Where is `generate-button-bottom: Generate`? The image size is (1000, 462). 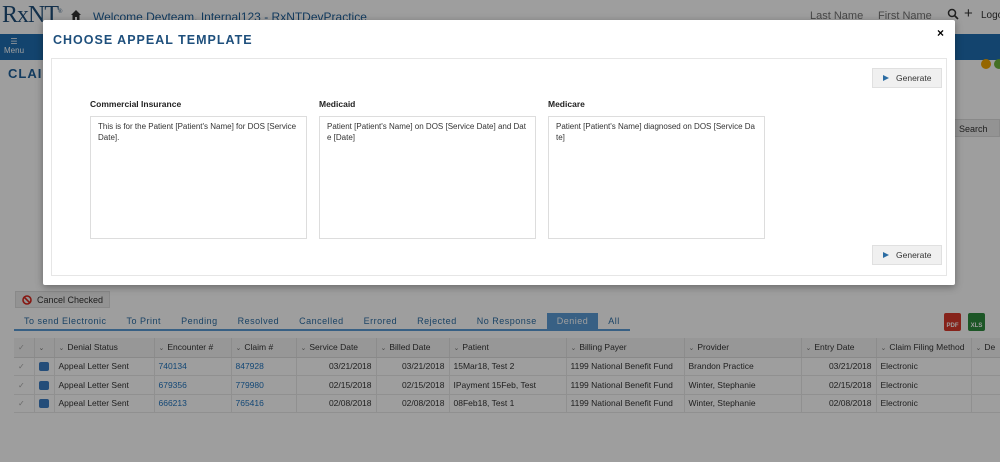 generate-button-bottom: Generate is located at coordinates (907, 255).